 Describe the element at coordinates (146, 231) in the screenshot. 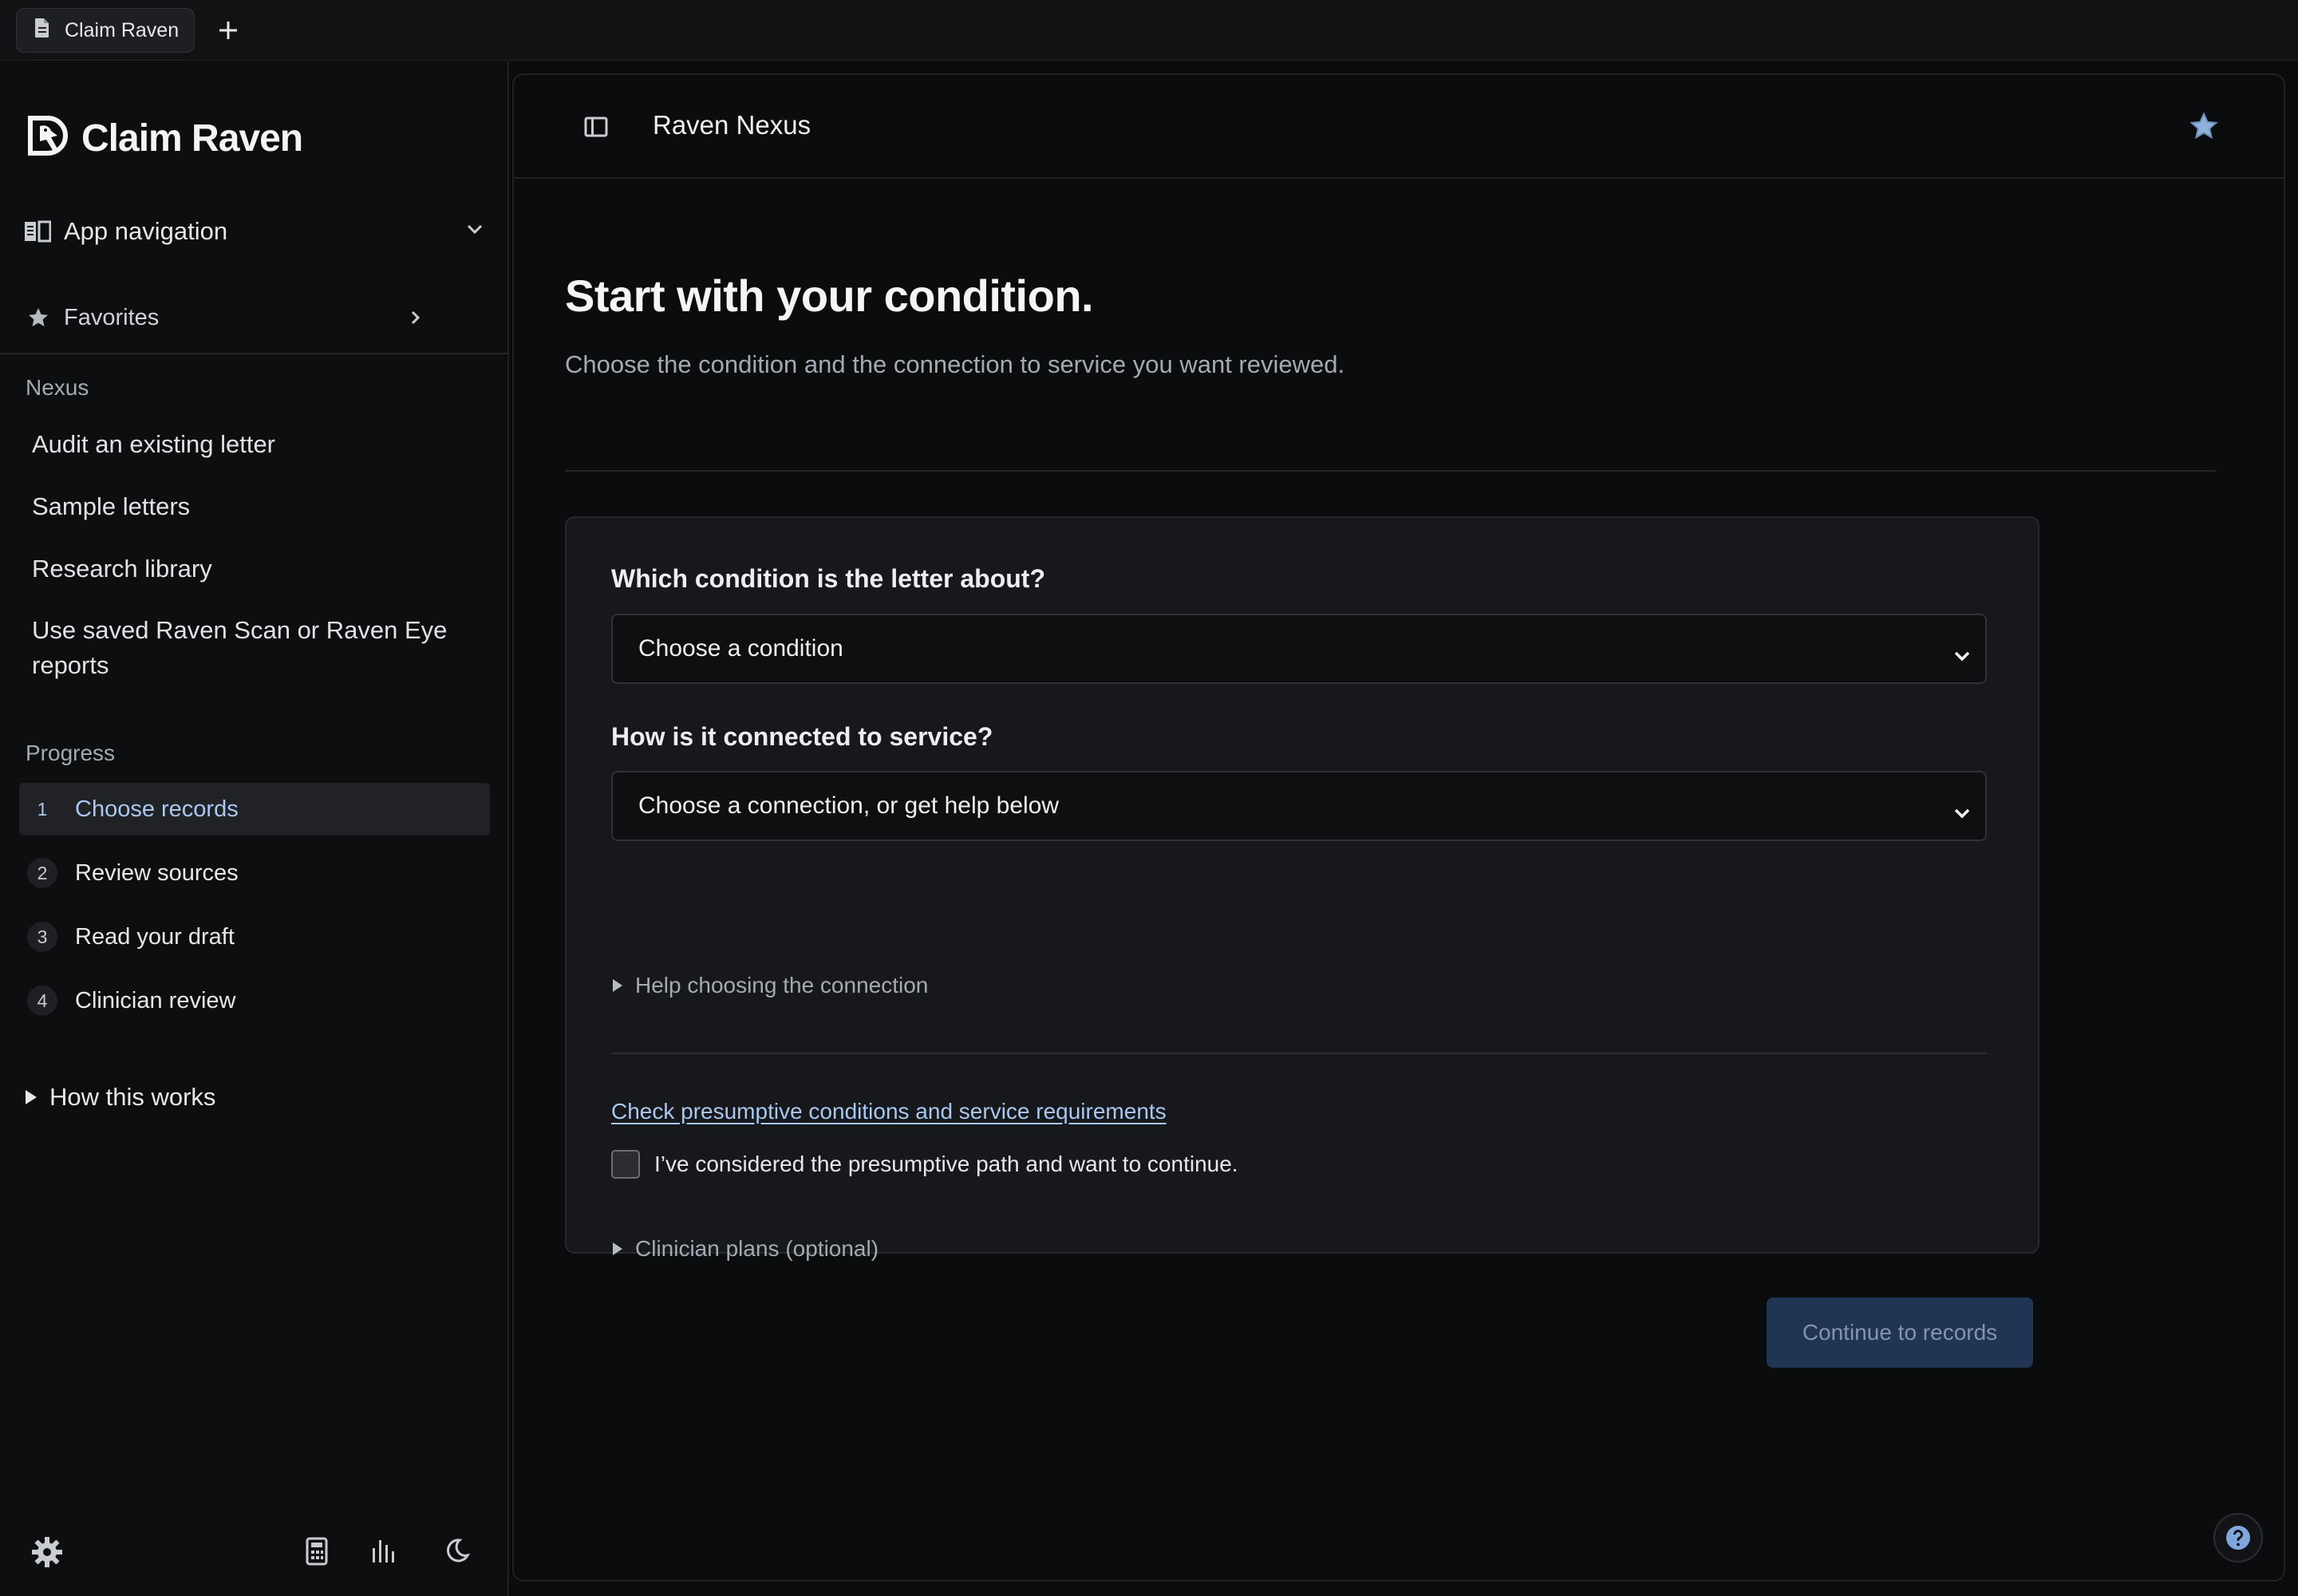

I see `app-navigation-label: App navigation` at that location.